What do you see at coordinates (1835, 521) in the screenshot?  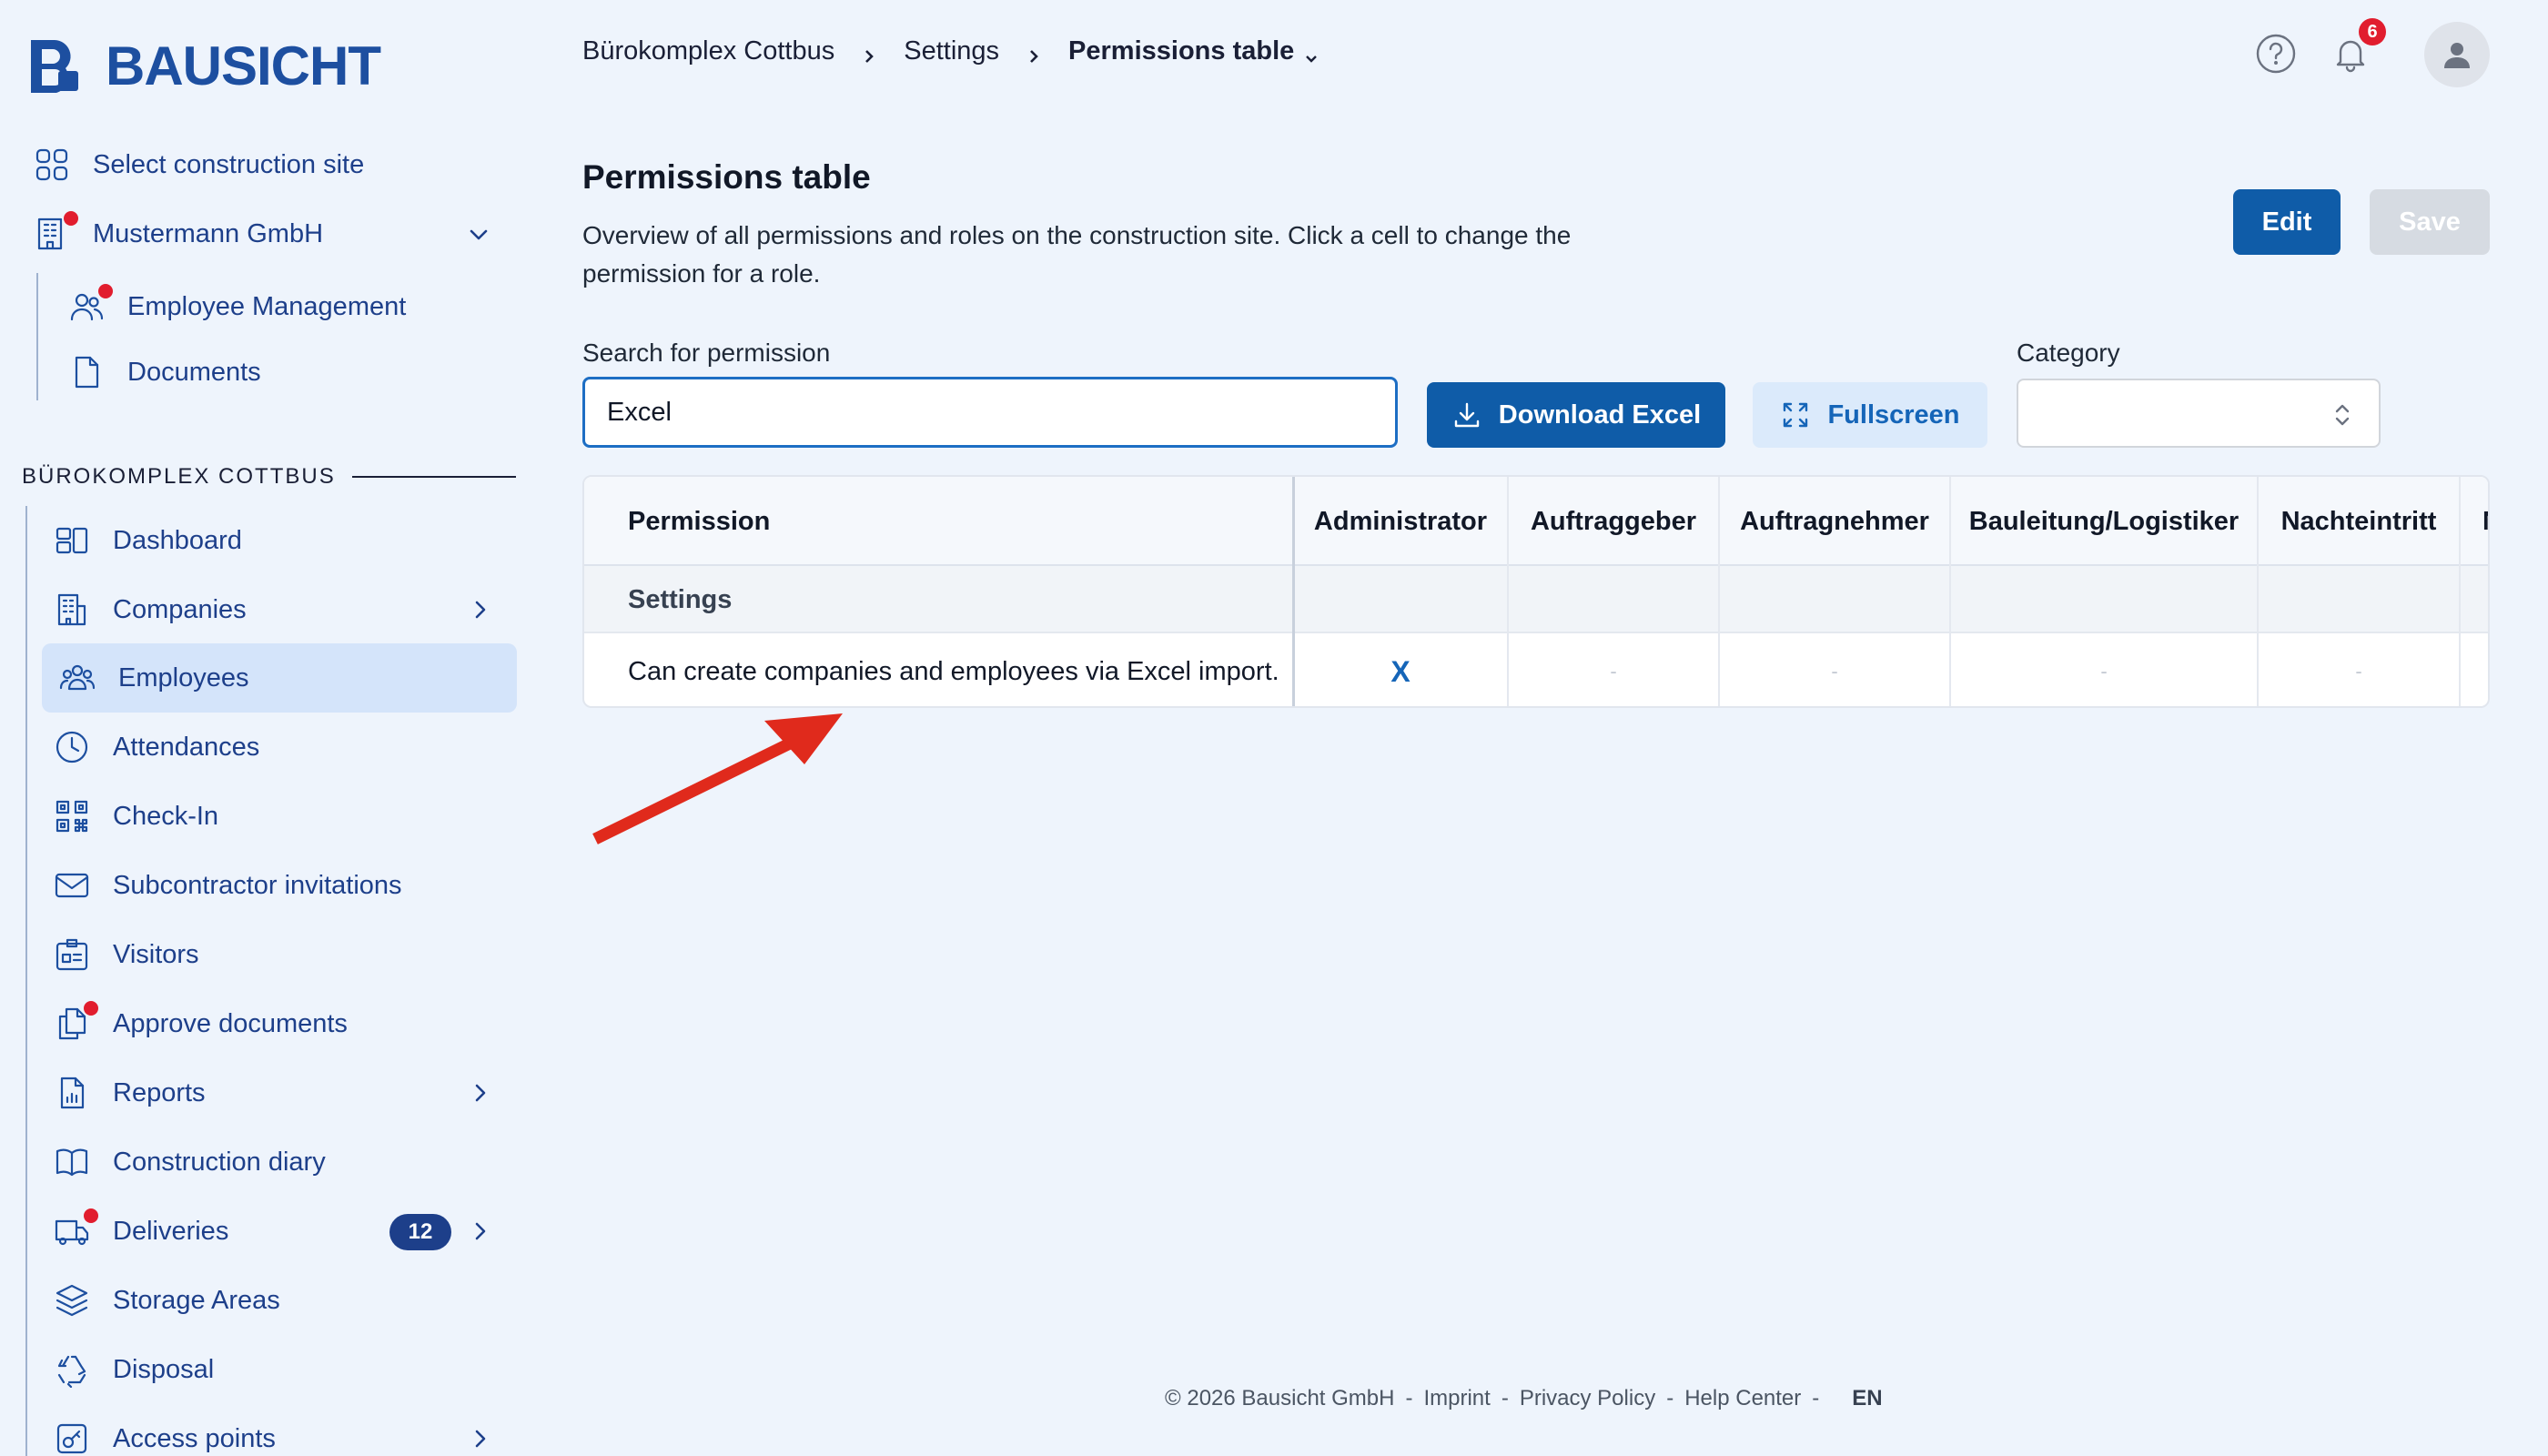 I see `column-header-auftragnehmer: Auftragnehmer` at bounding box center [1835, 521].